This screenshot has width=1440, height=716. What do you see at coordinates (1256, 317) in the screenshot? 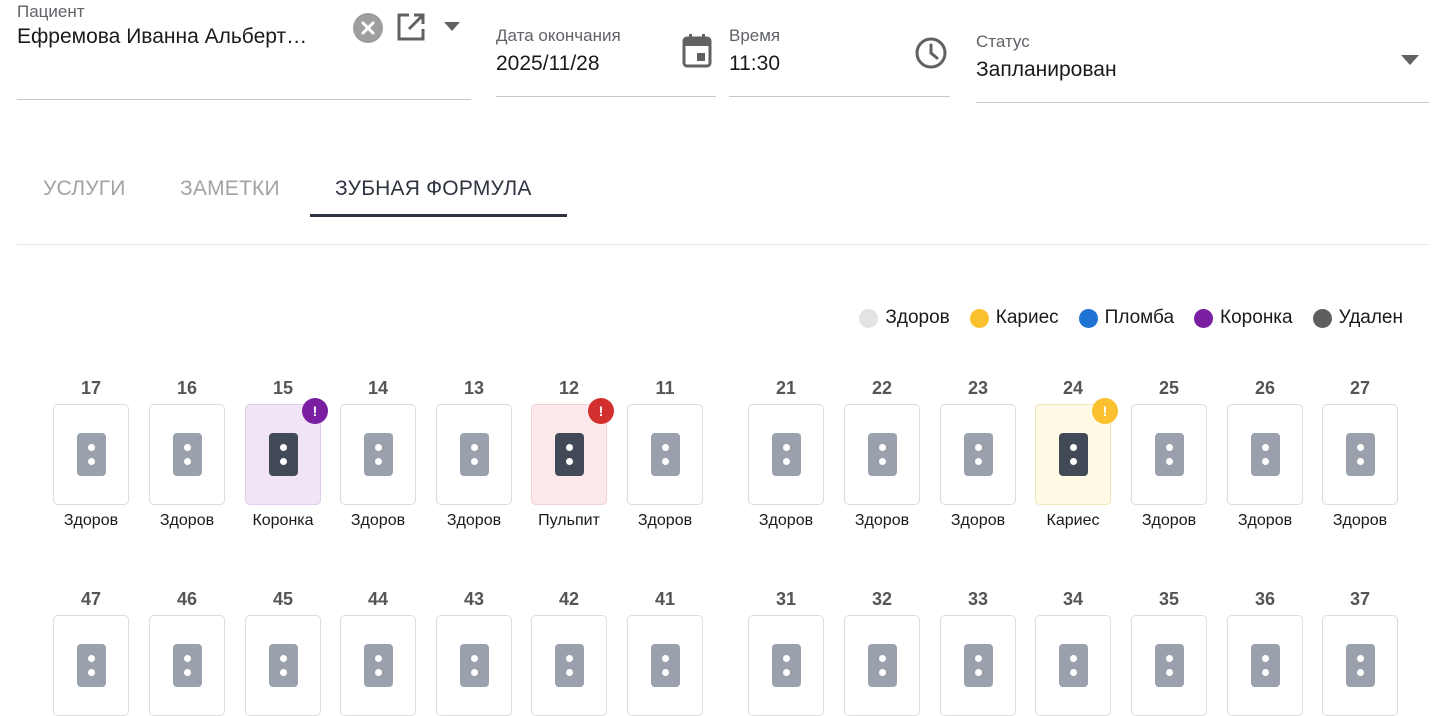
I see `legend-label: Коронка` at bounding box center [1256, 317].